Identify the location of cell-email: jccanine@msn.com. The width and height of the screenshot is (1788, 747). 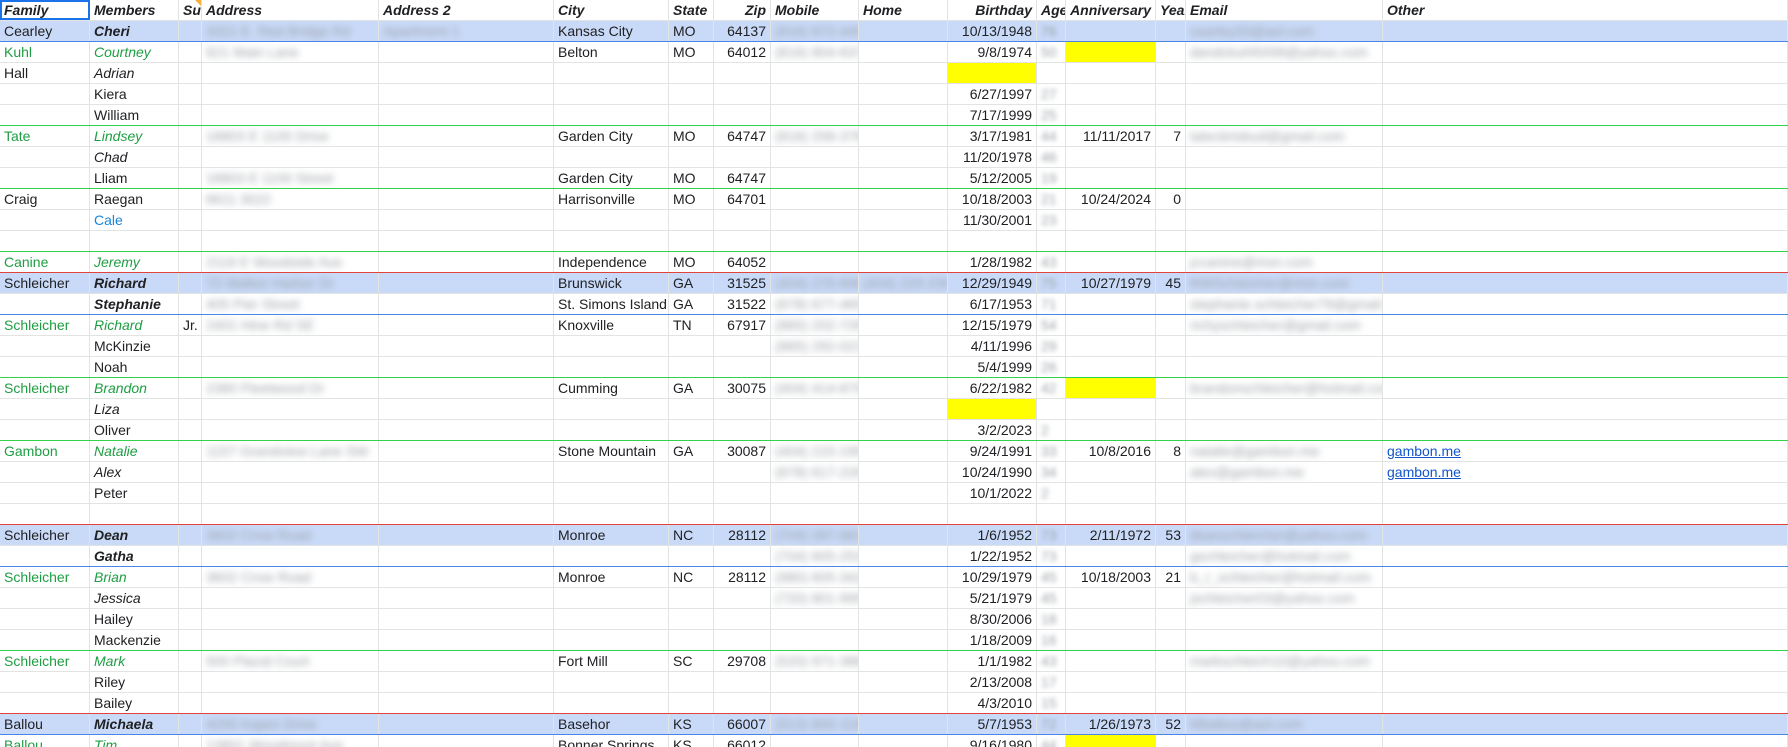
(1284, 262).